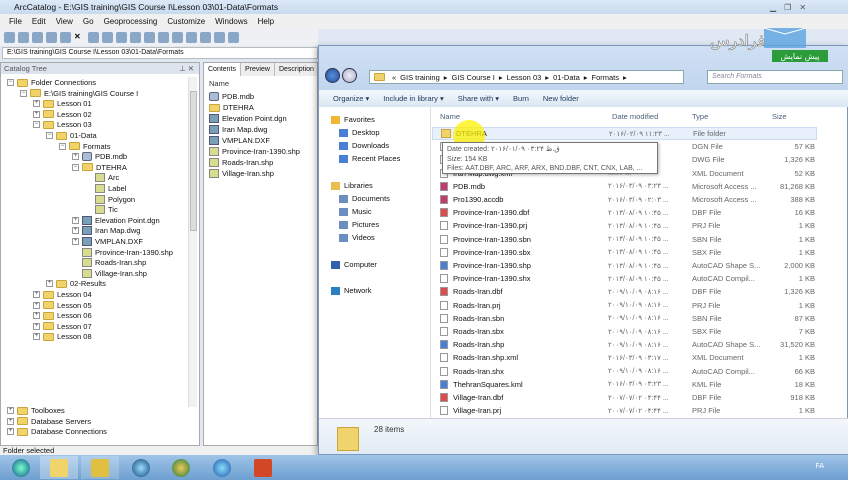  Describe the element at coordinates (51, 37) in the screenshot. I see `copy-icon` at that location.